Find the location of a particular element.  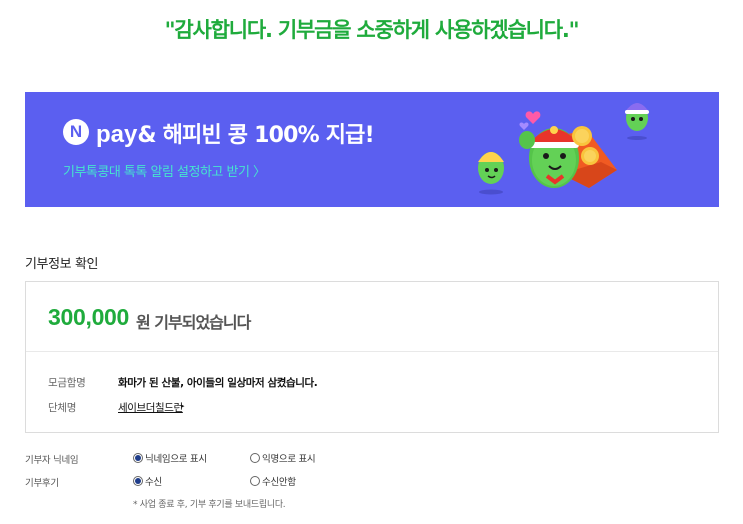

review-option-label: 기부후기 is located at coordinates (42, 483).